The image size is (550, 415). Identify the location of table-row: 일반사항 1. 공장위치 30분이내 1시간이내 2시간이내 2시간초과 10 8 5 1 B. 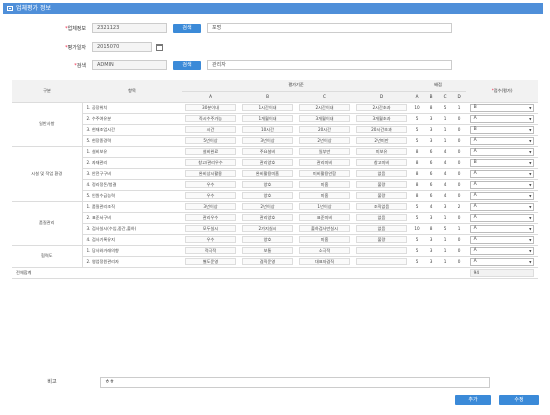
(275, 124).